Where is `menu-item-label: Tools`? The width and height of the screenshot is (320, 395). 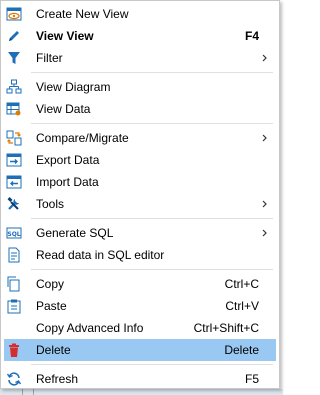
menu-item-label: Tools is located at coordinates (50, 204).